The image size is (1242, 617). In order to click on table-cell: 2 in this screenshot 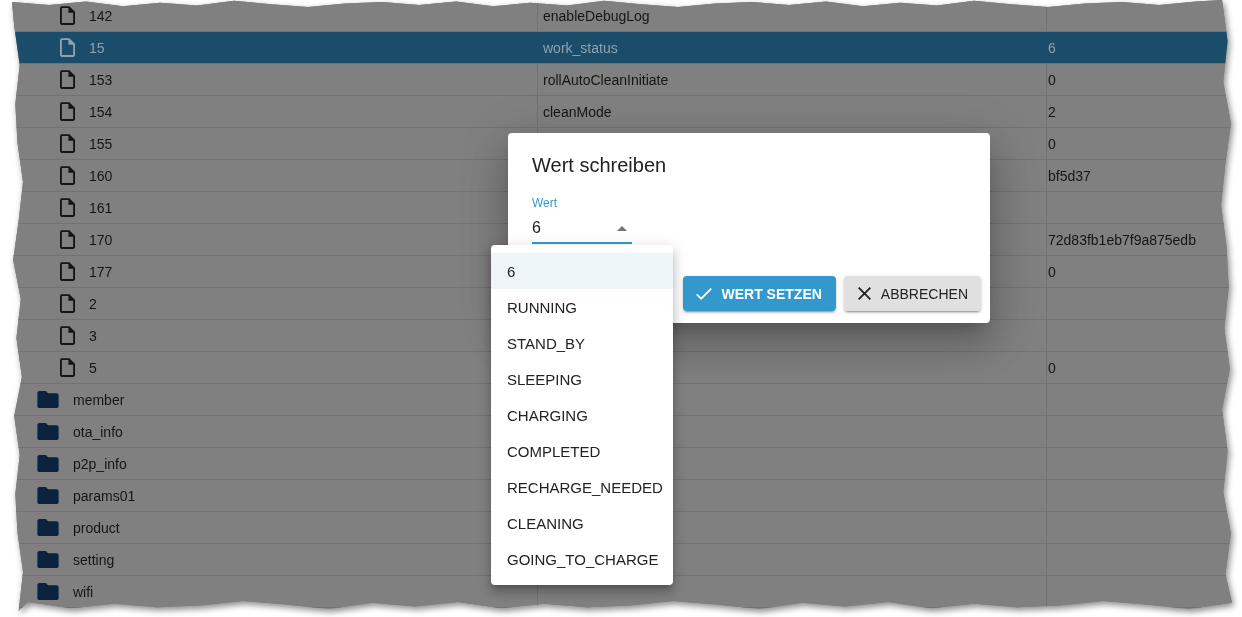, I will do `click(1052, 111)`.